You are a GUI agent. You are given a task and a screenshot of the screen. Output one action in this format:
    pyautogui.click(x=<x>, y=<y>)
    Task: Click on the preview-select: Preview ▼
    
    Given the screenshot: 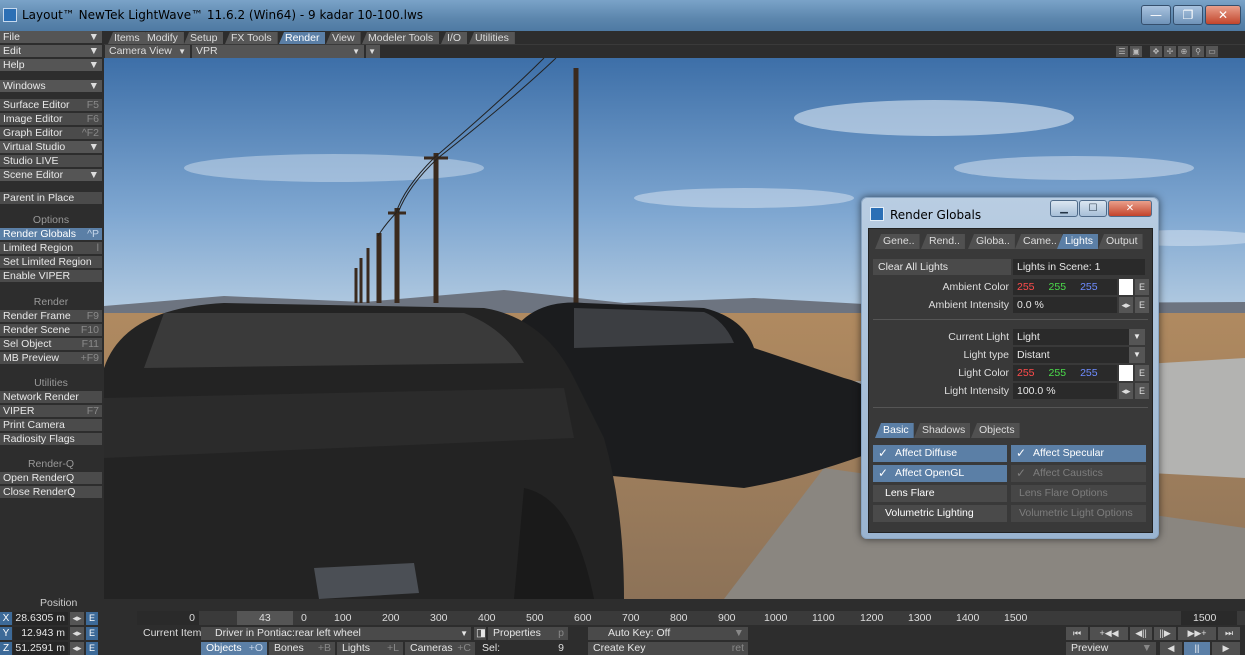 What is the action you would take?
    pyautogui.click(x=1111, y=648)
    